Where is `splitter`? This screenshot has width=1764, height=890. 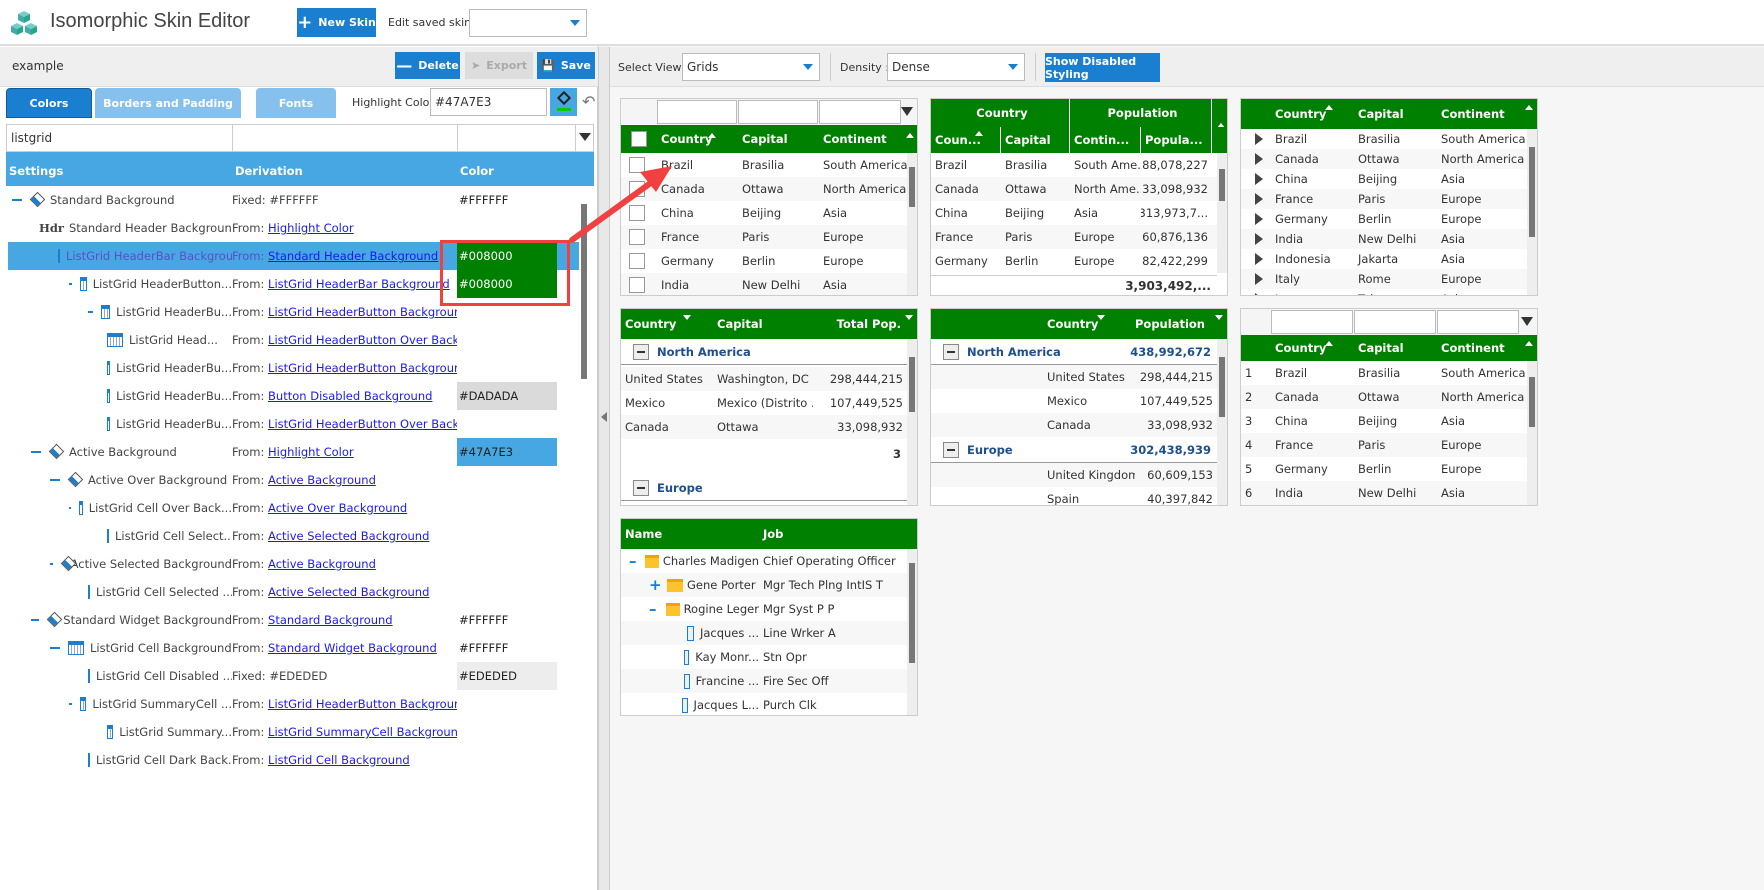 splitter is located at coordinates (604, 468).